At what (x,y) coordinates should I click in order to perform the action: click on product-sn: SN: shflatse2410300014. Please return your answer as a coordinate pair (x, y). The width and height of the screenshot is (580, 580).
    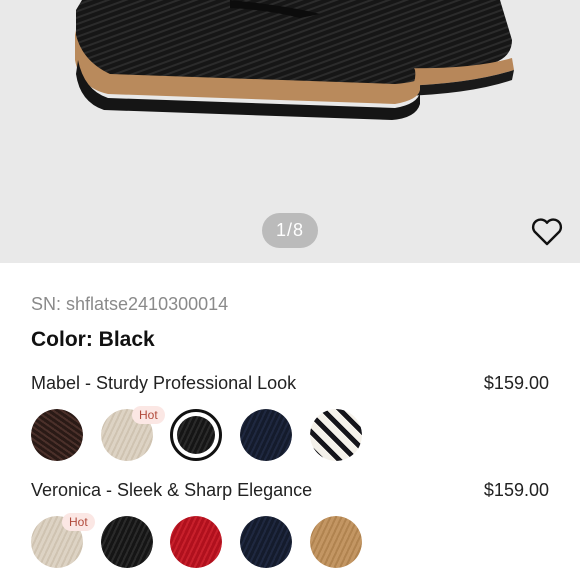
    Looking at the image, I should click on (130, 304).